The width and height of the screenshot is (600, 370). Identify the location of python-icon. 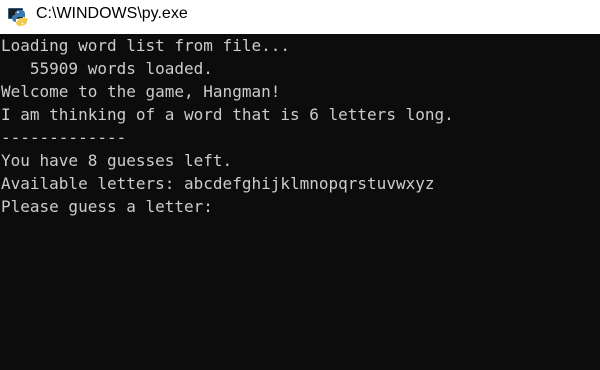
(18, 17).